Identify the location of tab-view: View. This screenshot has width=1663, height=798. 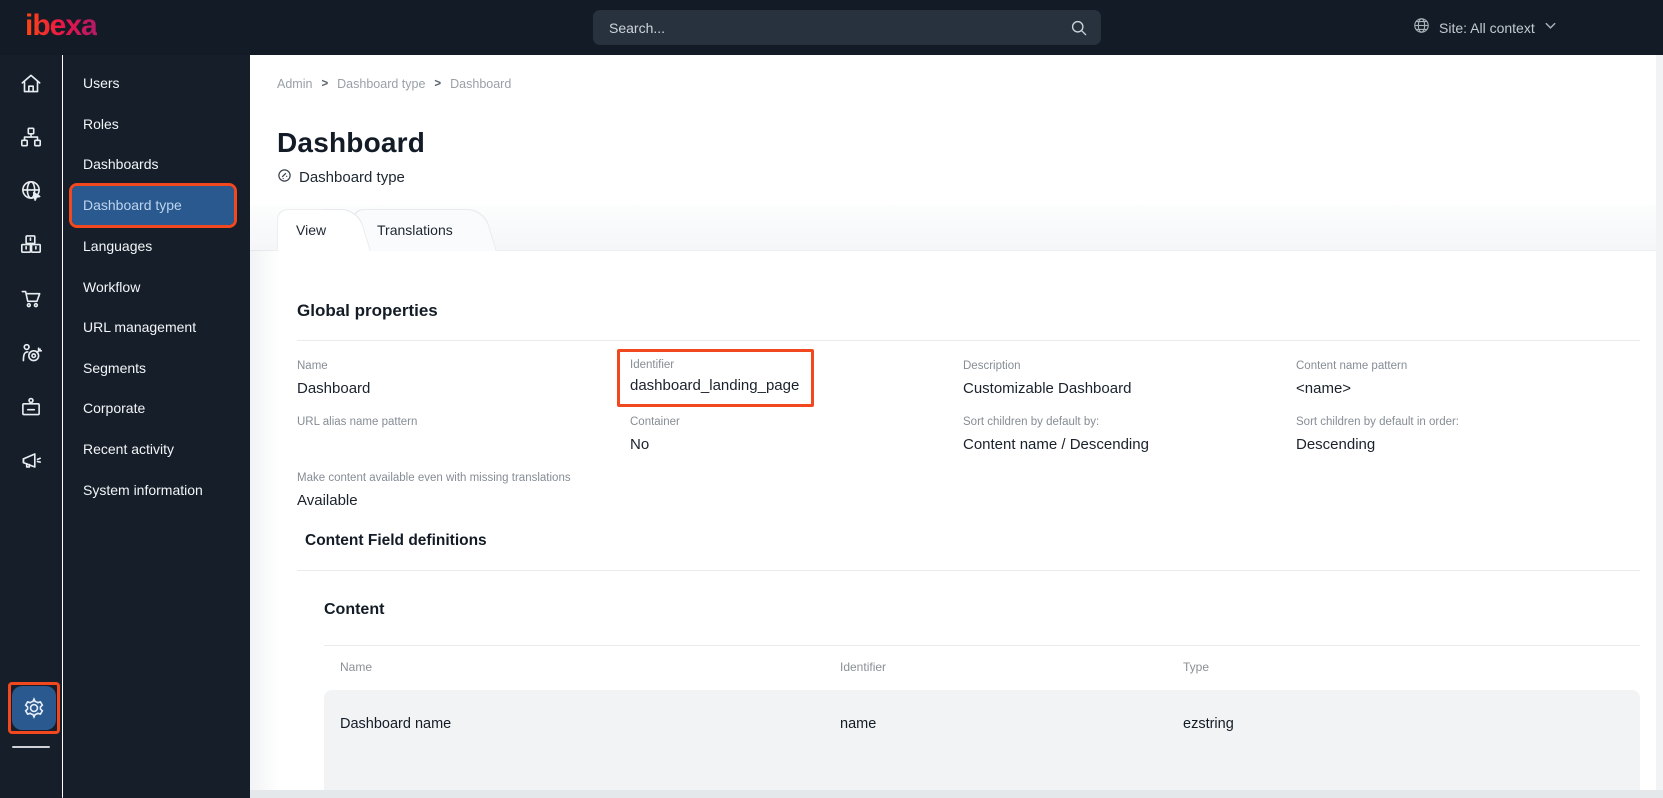
(309, 230).